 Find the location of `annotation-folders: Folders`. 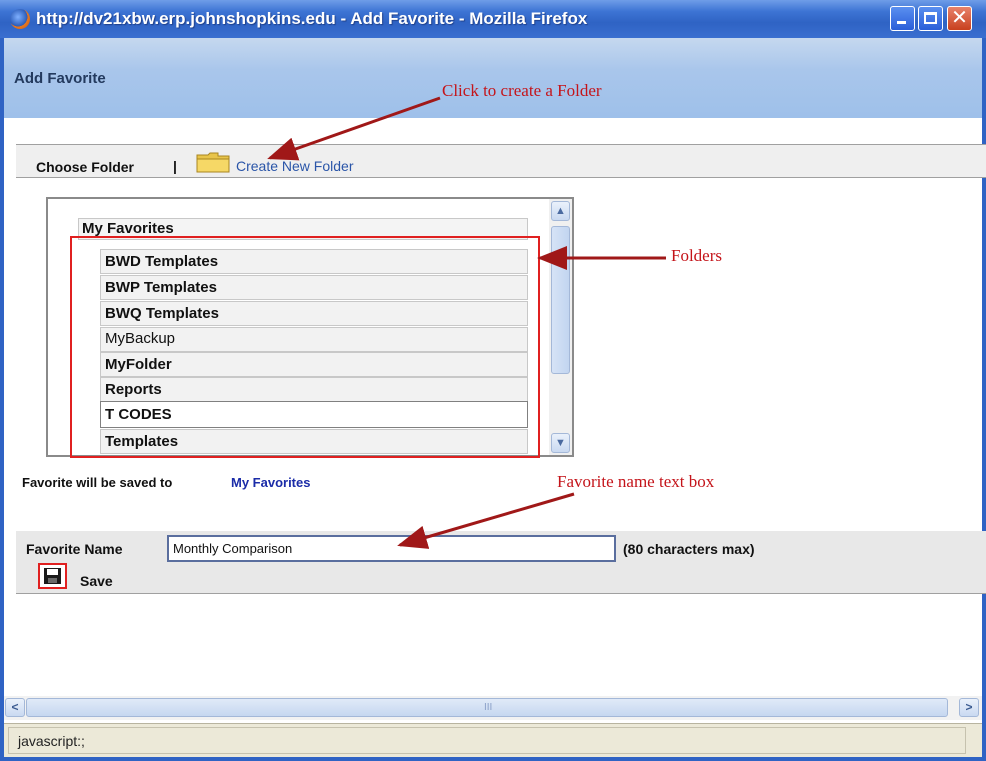

annotation-folders: Folders is located at coordinates (696, 255).